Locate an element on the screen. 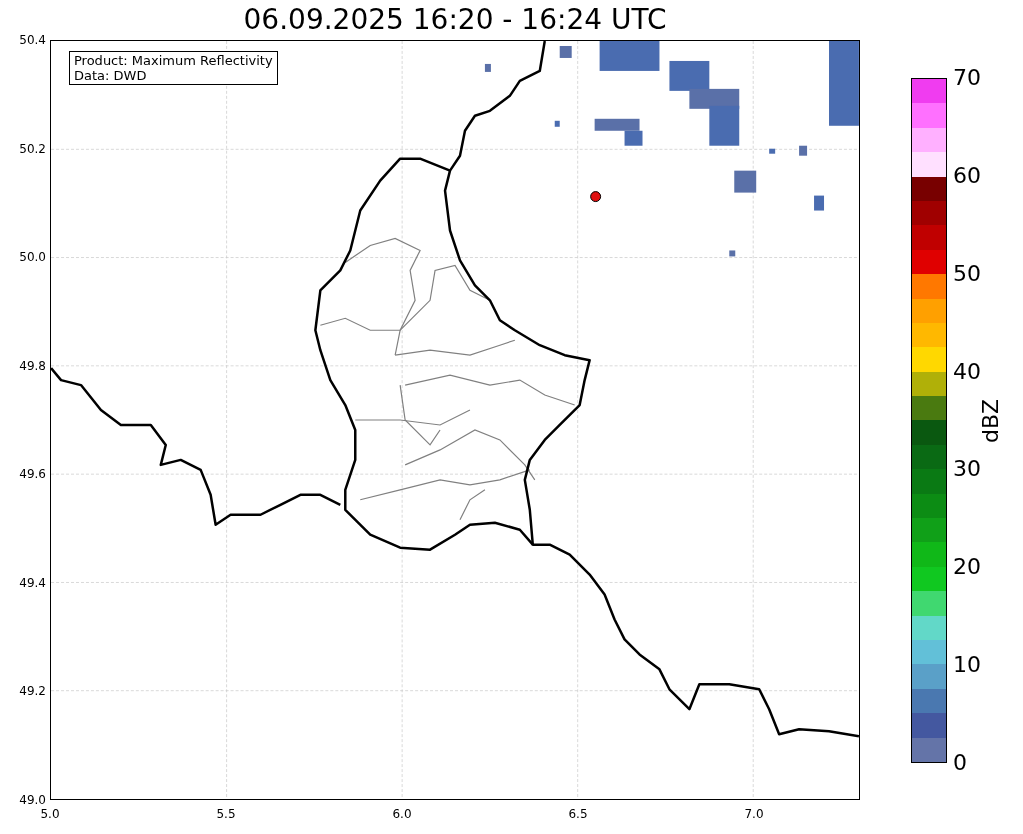 Image resolution: width=1023 pixels, height=834 pixels. axis-tick-label: 6.0 is located at coordinates (402, 814).